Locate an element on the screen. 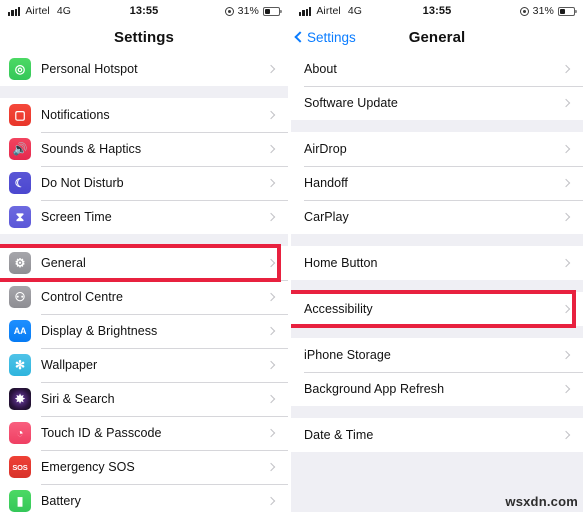 The width and height of the screenshot is (583, 512). list-item: Date & Time is located at coordinates (437, 435).